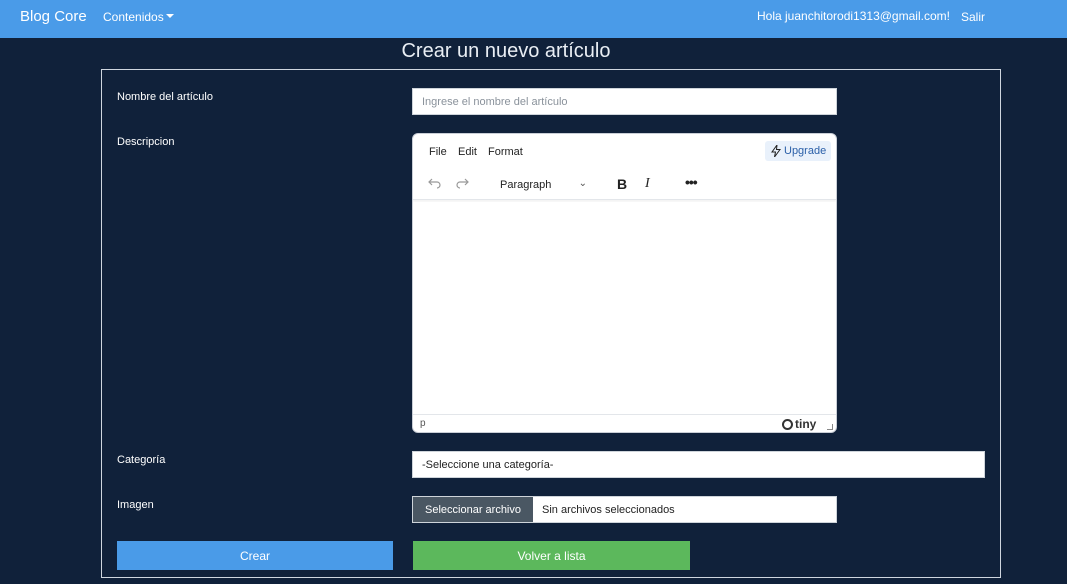 Image resolution: width=1067 pixels, height=584 pixels. What do you see at coordinates (462, 183) in the screenshot?
I see `redo-icon` at bounding box center [462, 183].